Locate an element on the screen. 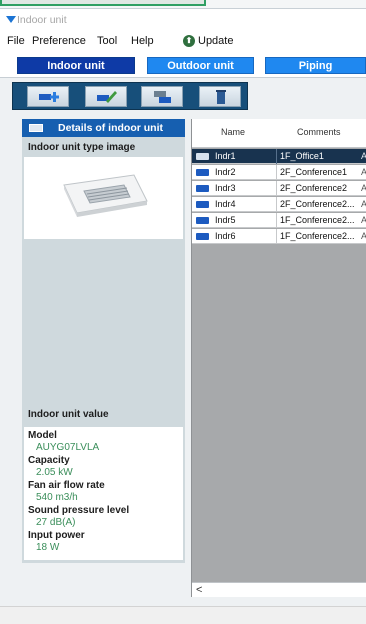  cassette-unit-illustration is located at coordinates (105, 195).